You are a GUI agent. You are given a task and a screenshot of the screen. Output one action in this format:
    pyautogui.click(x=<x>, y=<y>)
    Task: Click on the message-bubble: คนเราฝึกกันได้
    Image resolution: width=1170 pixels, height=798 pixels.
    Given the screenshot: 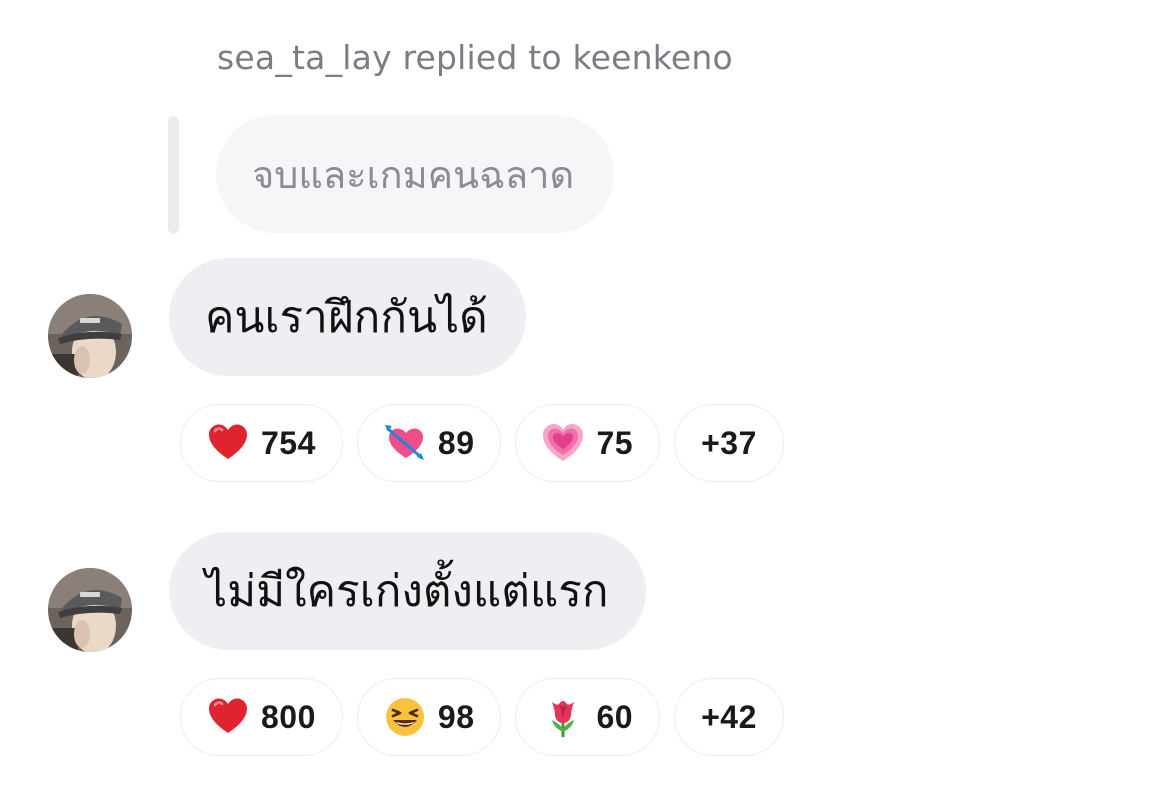 What is the action you would take?
    pyautogui.click(x=347, y=317)
    